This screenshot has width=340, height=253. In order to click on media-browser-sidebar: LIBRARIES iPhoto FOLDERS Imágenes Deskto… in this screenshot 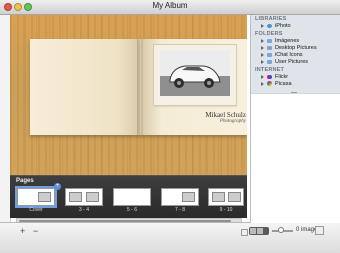, I will do `click(295, 54)`.